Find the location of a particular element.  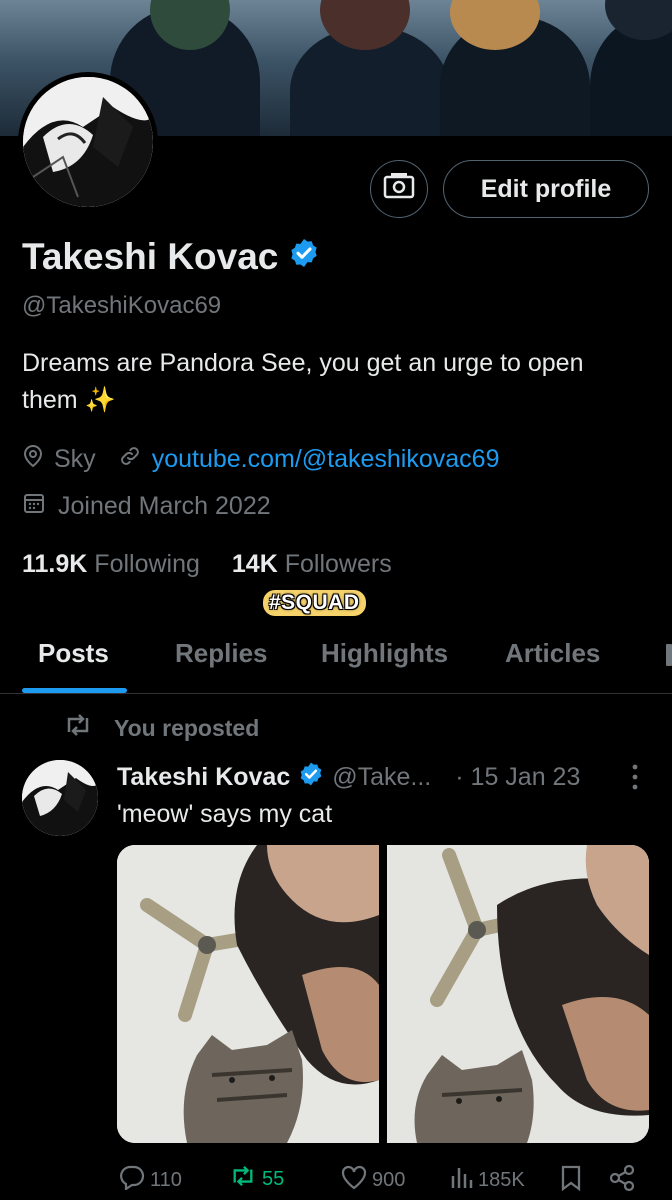

post-author-avatar is located at coordinates (60, 798).